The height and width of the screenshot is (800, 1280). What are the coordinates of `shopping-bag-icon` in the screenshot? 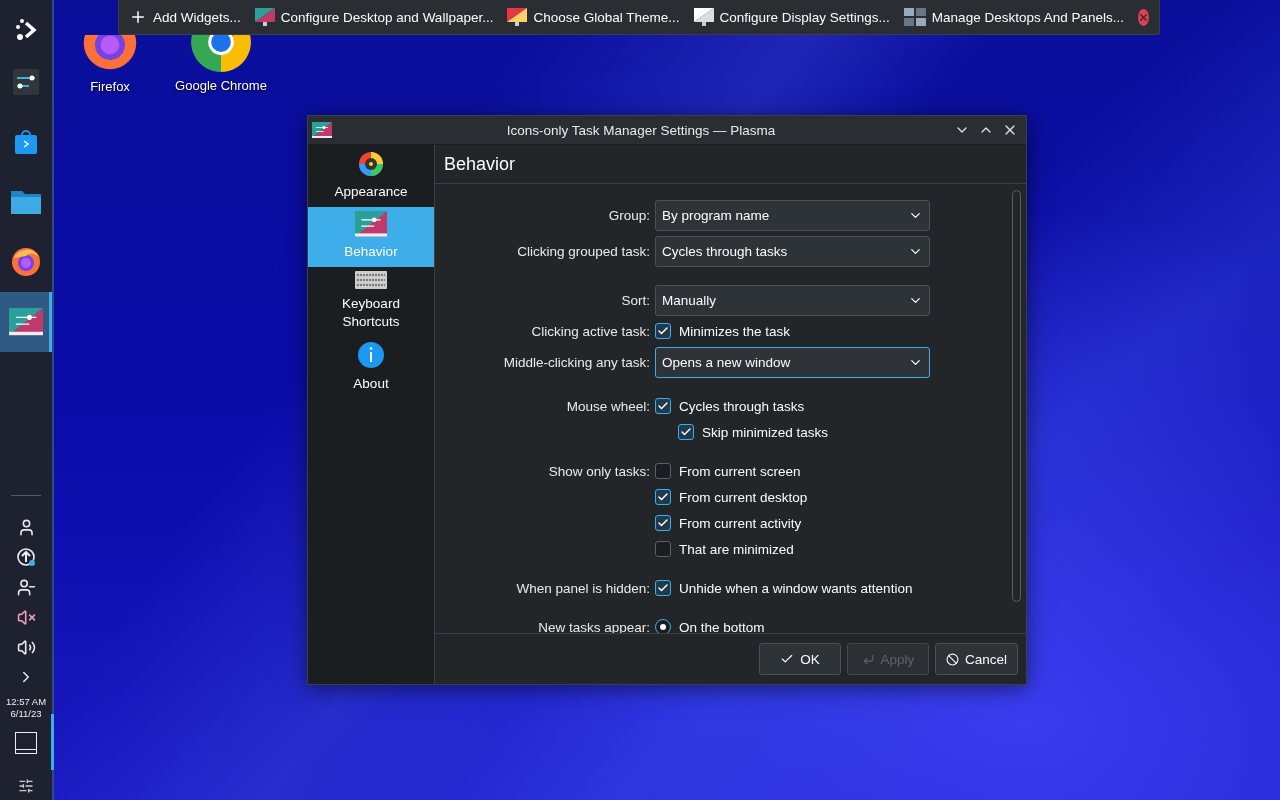 It's located at (26, 142).